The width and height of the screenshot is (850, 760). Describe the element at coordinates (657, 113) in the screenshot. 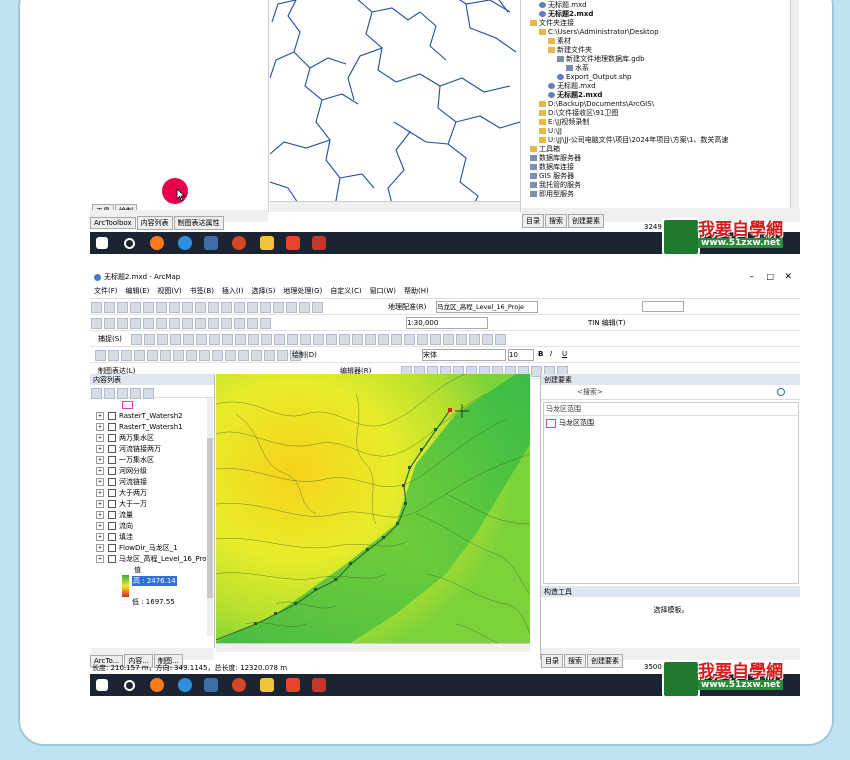

I see `catalog-item: D:\文件接收区\91卫图` at that location.